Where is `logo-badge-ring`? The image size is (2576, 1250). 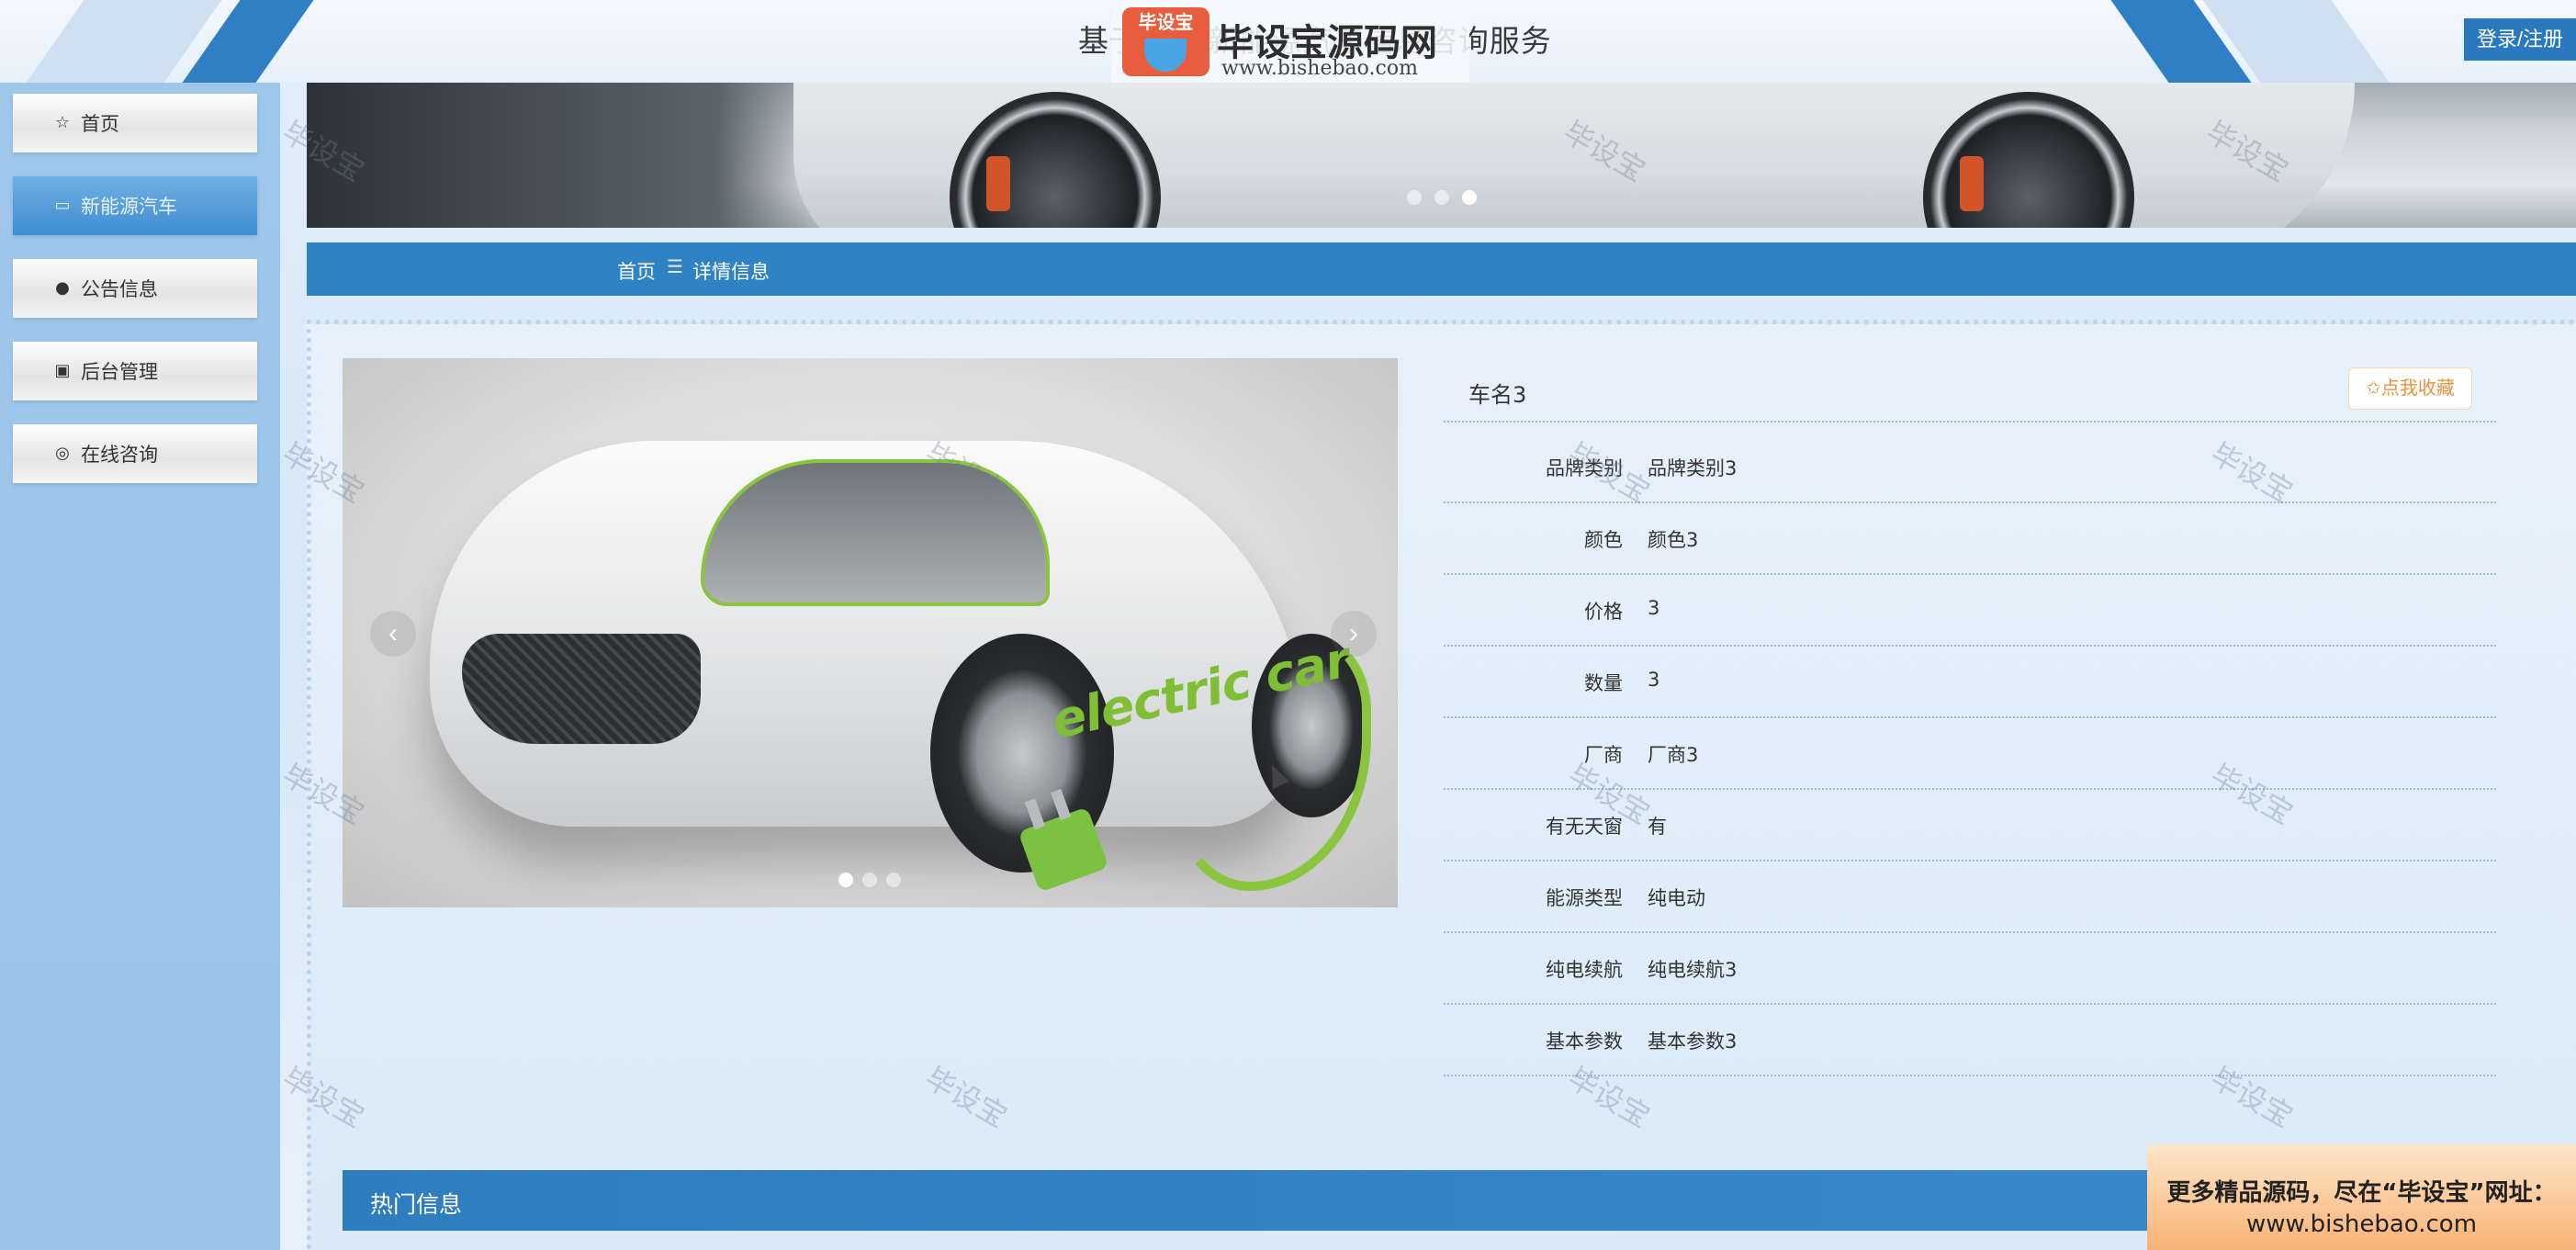
logo-badge-ring is located at coordinates (1165, 55).